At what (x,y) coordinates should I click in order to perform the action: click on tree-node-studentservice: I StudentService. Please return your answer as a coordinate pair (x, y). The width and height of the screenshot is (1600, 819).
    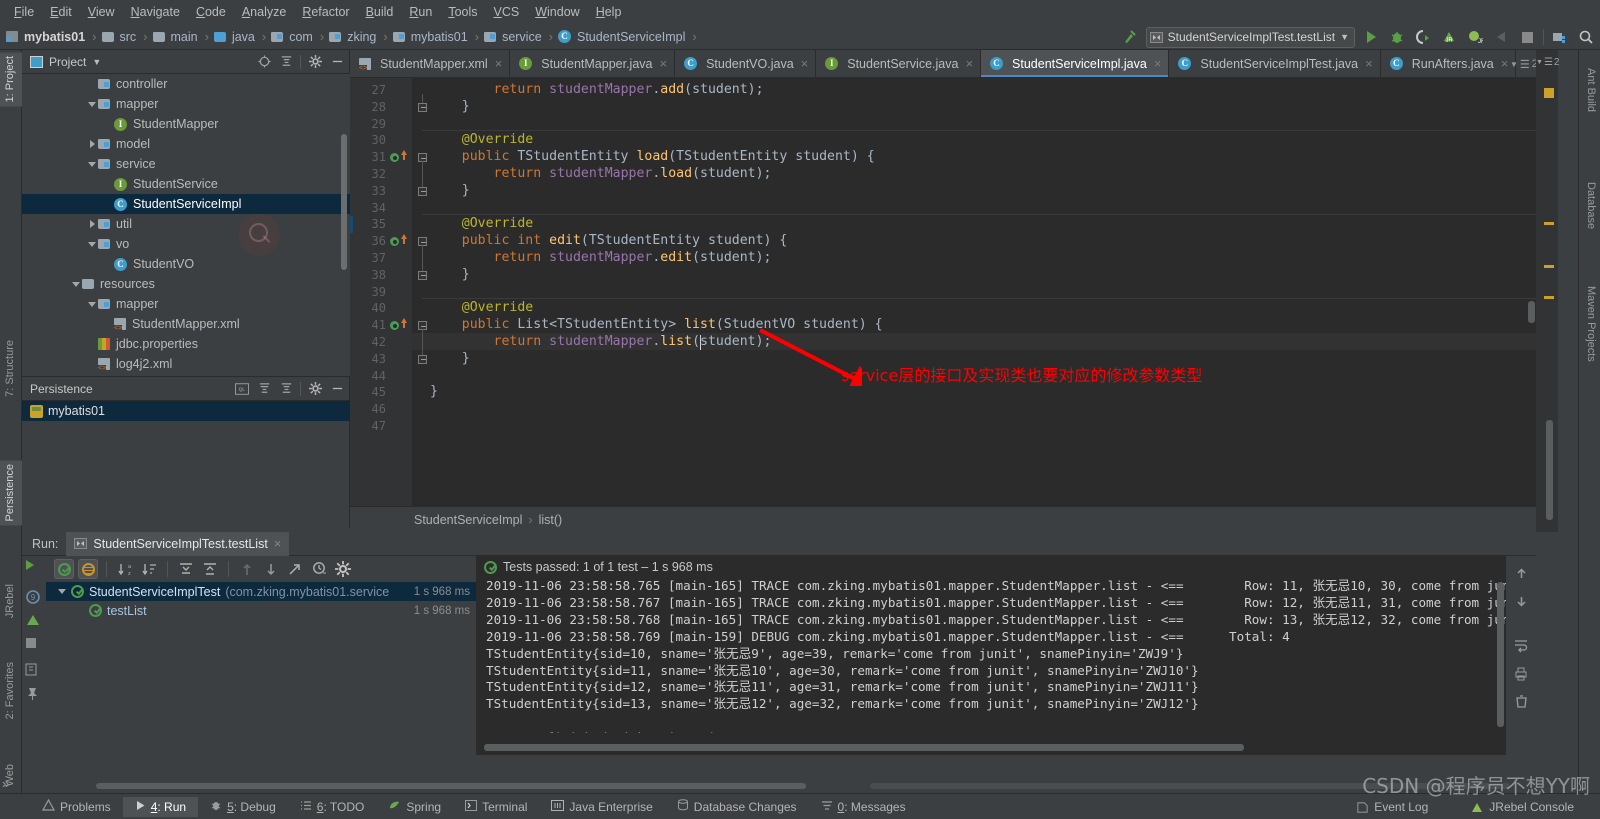
    Looking at the image, I should click on (186, 184).